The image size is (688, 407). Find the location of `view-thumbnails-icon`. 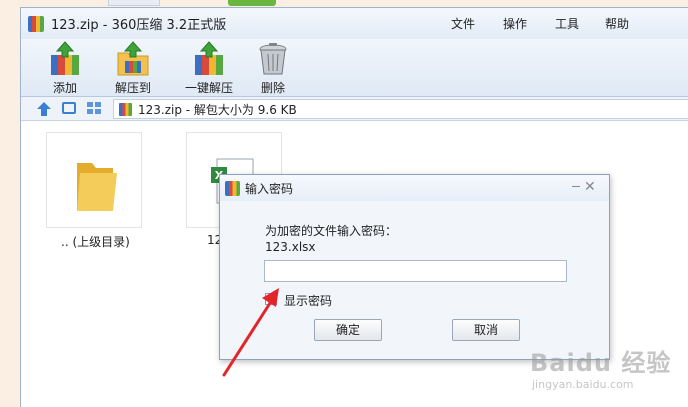

view-thumbnails-icon is located at coordinates (94, 108).